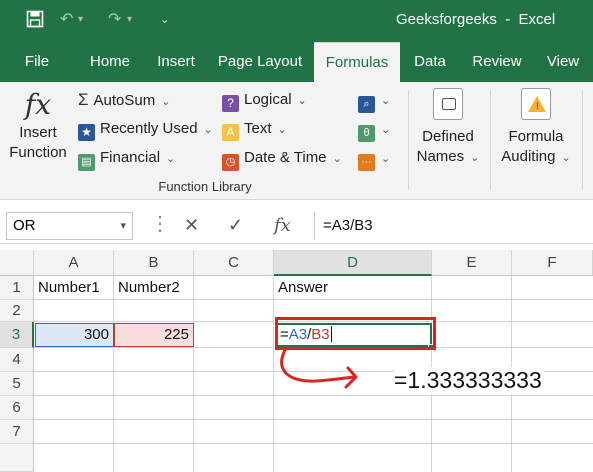  What do you see at coordinates (74, 263) in the screenshot?
I see `column-header-a: A` at bounding box center [74, 263].